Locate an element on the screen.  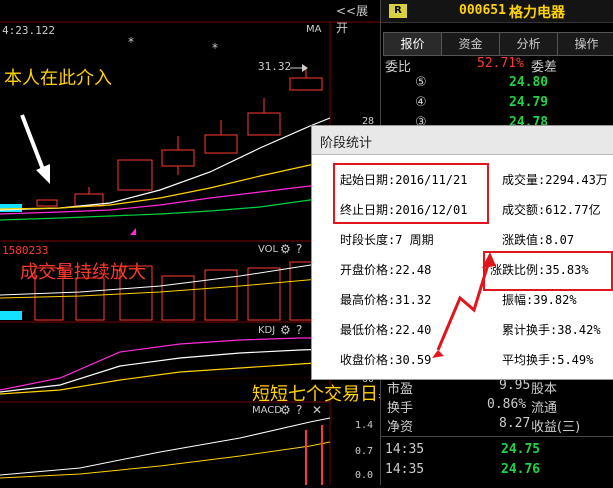
macd-white-line is located at coordinates (165, 446).